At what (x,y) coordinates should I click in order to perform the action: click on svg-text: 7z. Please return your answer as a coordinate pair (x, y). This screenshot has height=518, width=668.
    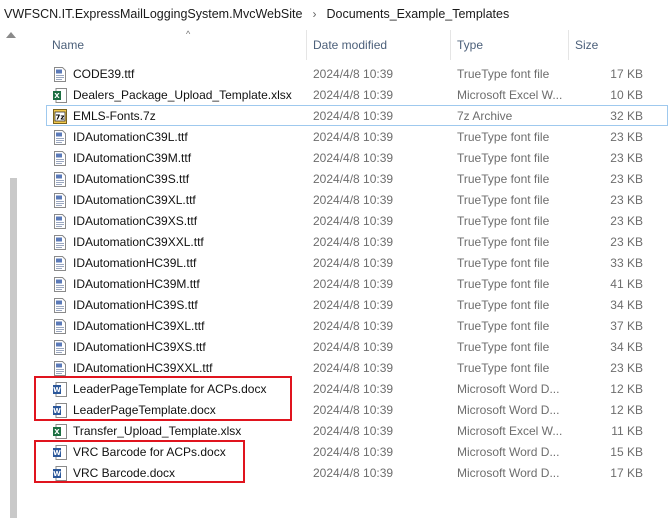
    Looking at the image, I should click on (60, 118).